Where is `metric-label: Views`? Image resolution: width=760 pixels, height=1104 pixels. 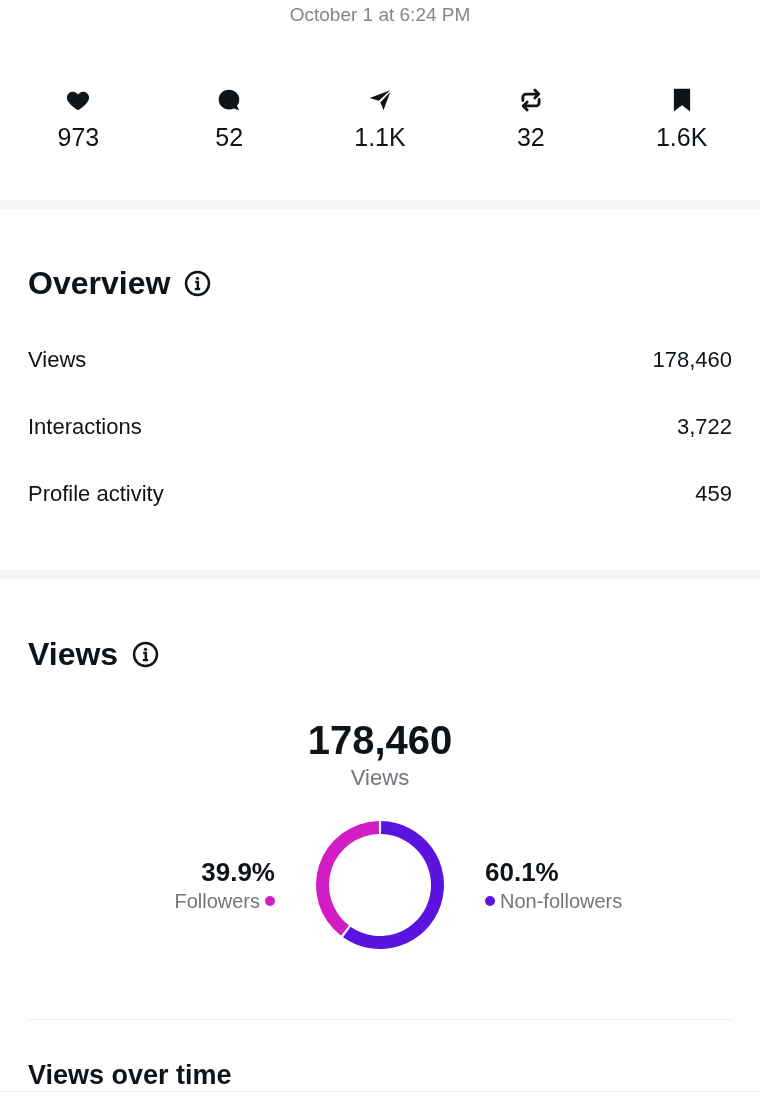 metric-label: Views is located at coordinates (57, 359).